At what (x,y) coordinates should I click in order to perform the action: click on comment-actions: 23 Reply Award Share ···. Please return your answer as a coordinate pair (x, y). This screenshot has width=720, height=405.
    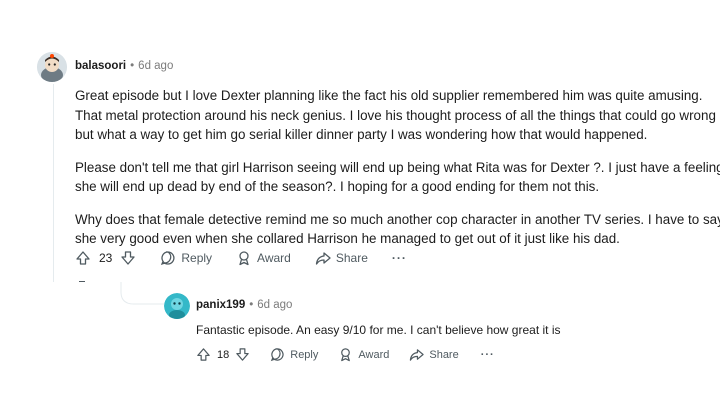
    Looking at the image, I should click on (241, 258).